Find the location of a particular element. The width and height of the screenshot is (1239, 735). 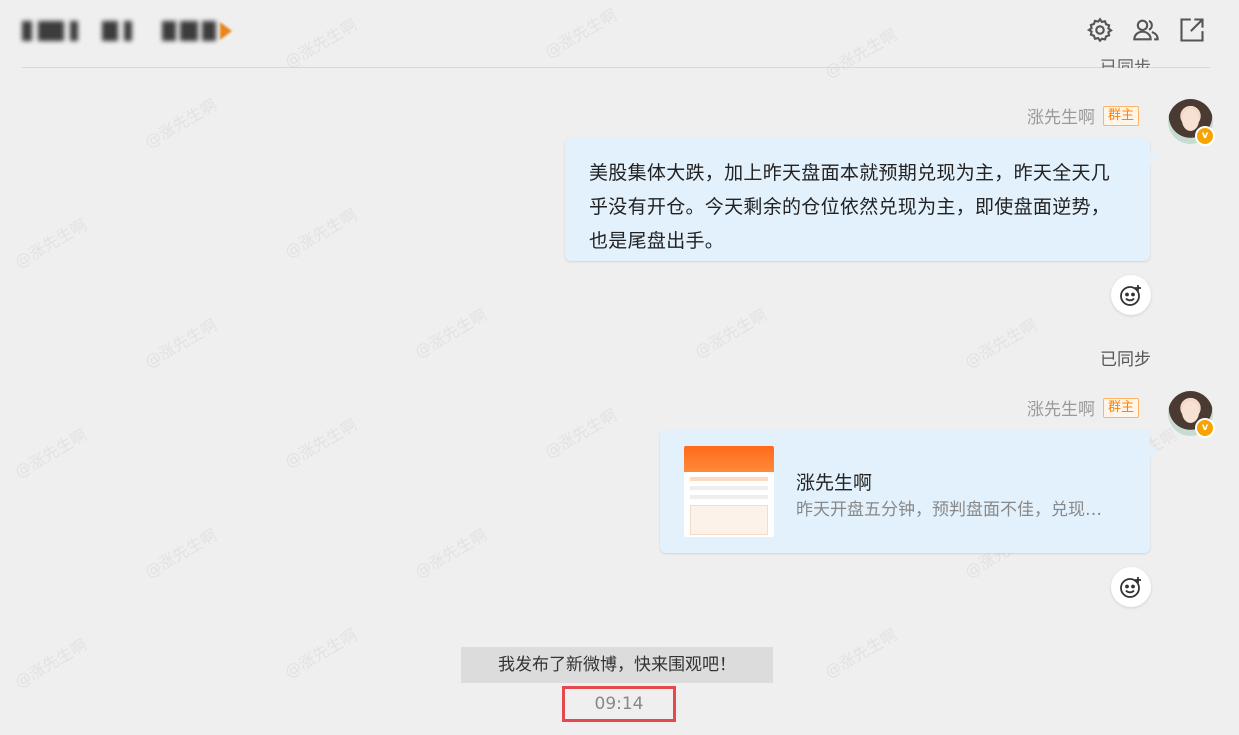

card-title: 涨先生啊 is located at coordinates (834, 483).